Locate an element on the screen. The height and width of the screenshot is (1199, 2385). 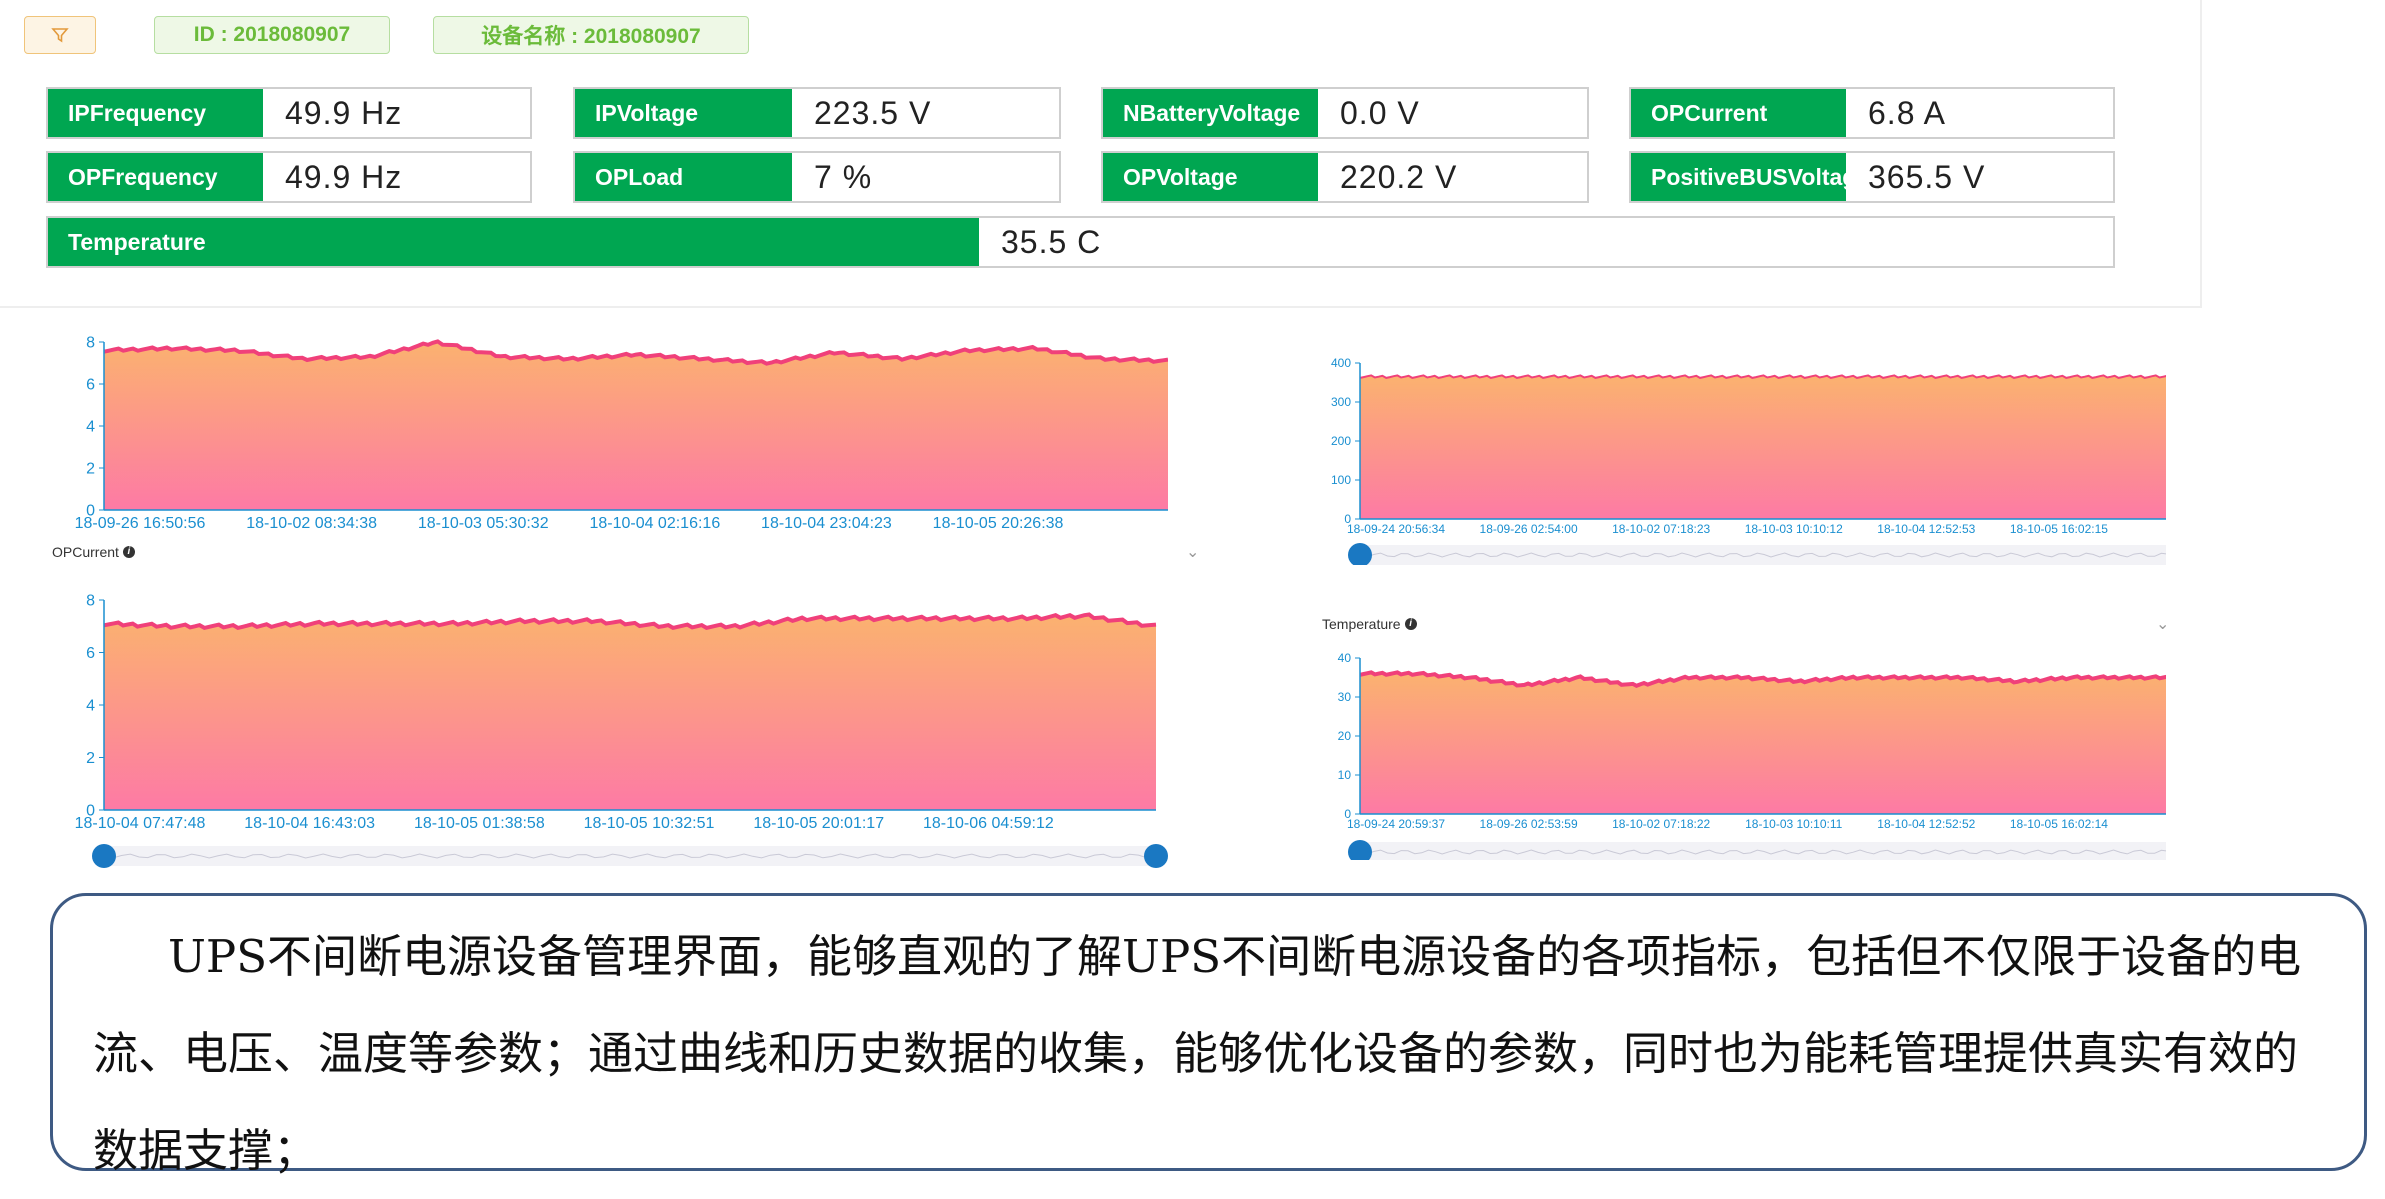
metric-value: 220.2 V is located at coordinates (1399, 176).